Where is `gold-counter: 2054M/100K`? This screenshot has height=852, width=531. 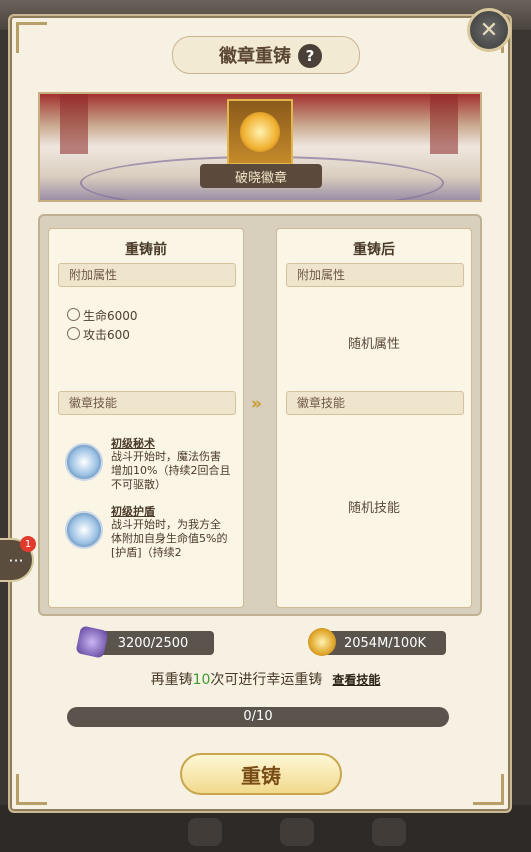 gold-counter: 2054M/100K is located at coordinates (385, 643).